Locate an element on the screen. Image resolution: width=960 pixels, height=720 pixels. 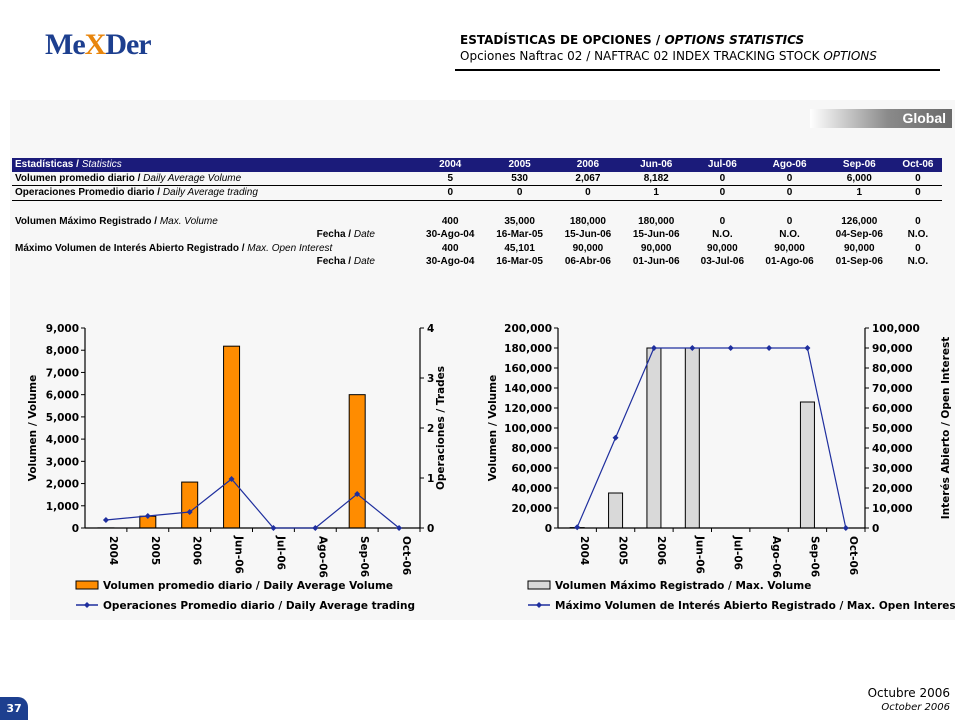
y-tick-label: 9,000 is located at coordinates (62, 329).